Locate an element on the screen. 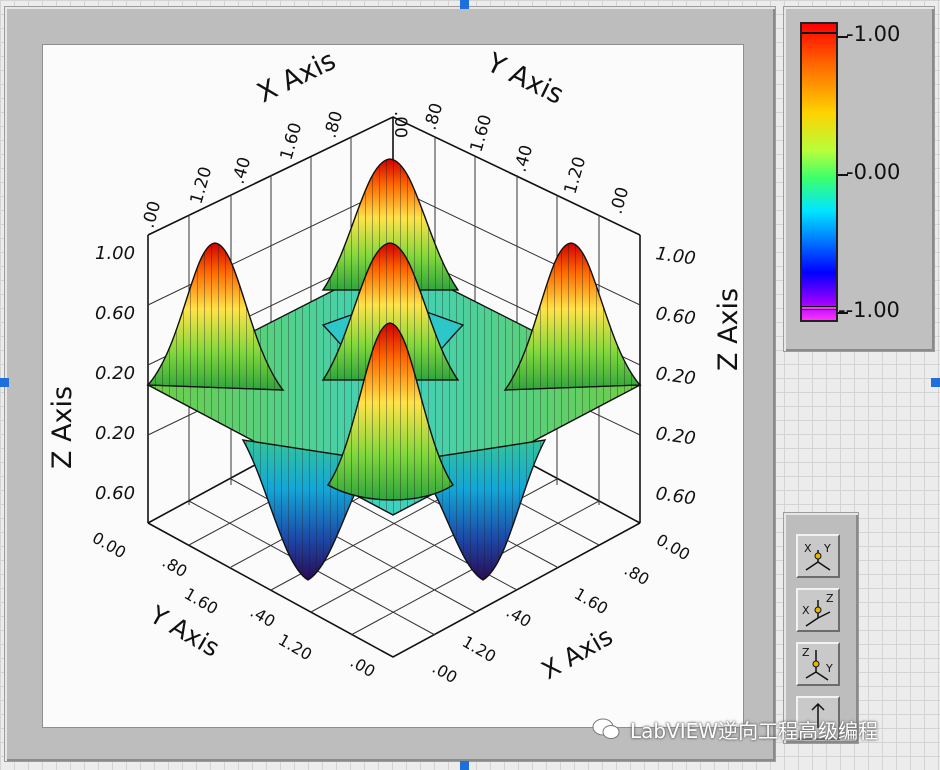 The width and height of the screenshot is (940, 770). top-y-ticks: .00 .80 1.60 .40 1.20 .00 is located at coordinates (511, 159).